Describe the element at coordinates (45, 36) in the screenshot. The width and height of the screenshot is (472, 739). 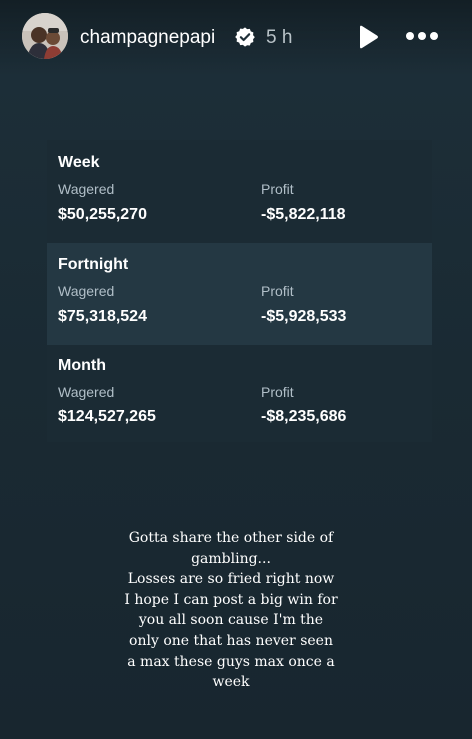
I see `avatar` at that location.